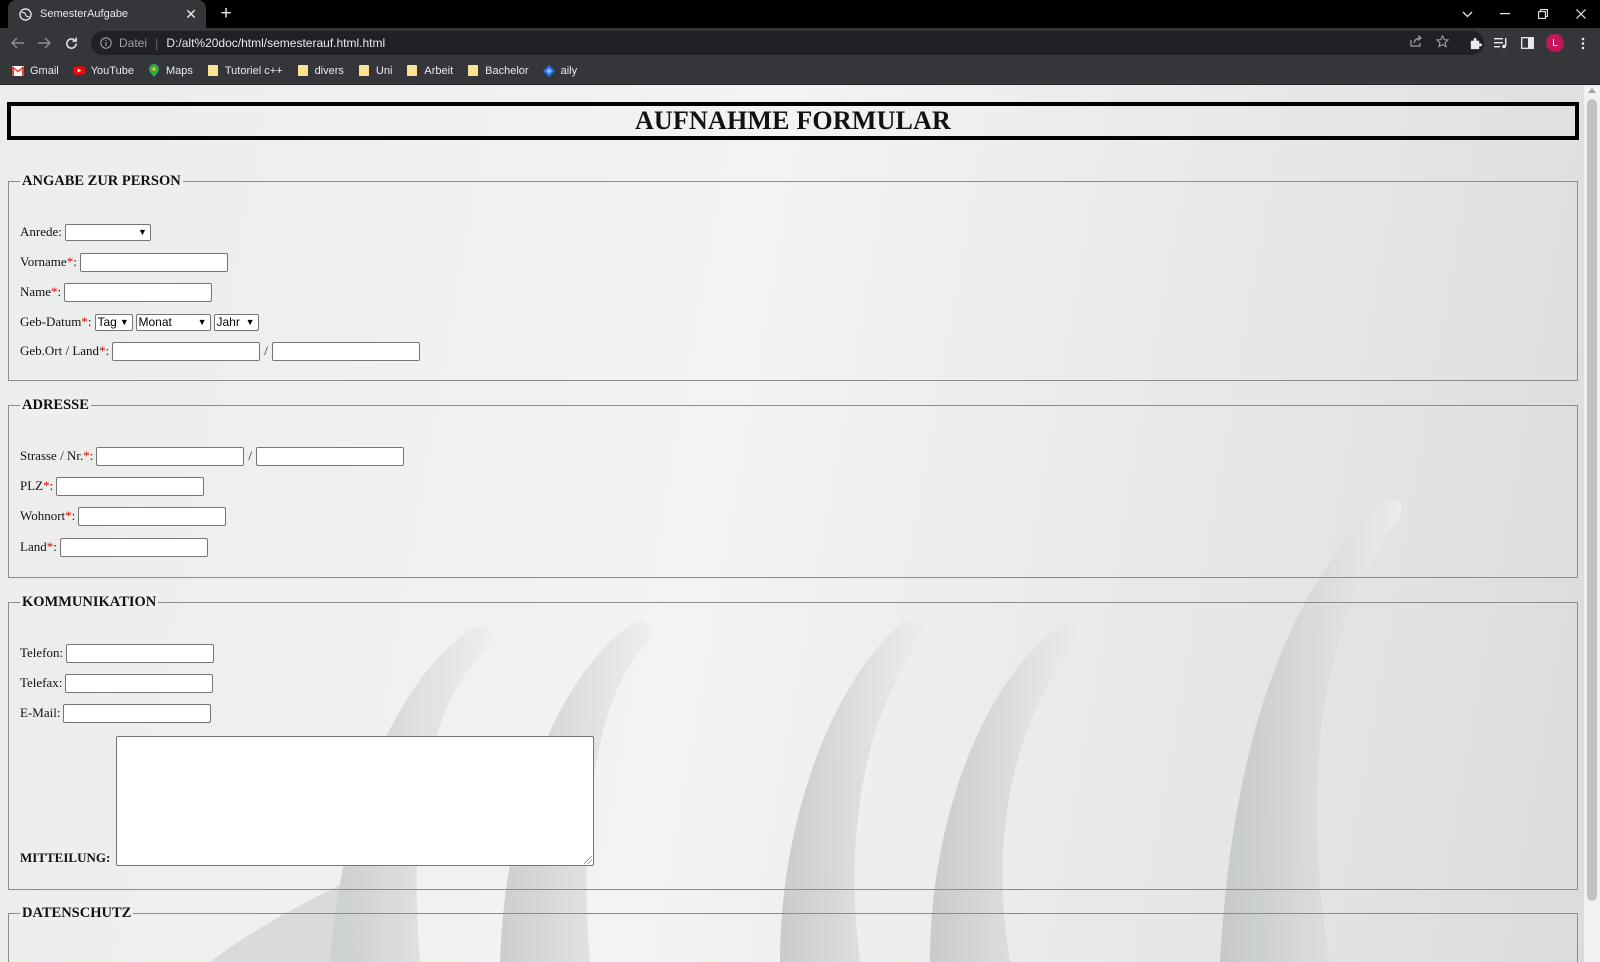  Describe the element at coordinates (18, 71) in the screenshot. I see `gmail-icon` at that location.